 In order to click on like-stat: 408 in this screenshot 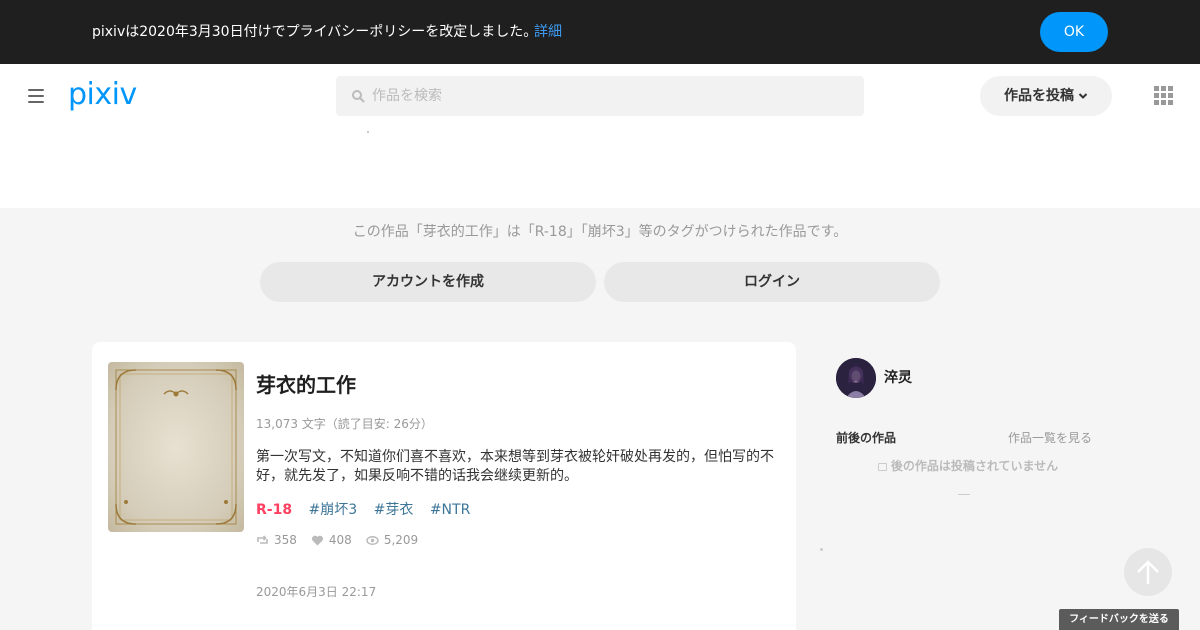, I will do `click(331, 540)`.